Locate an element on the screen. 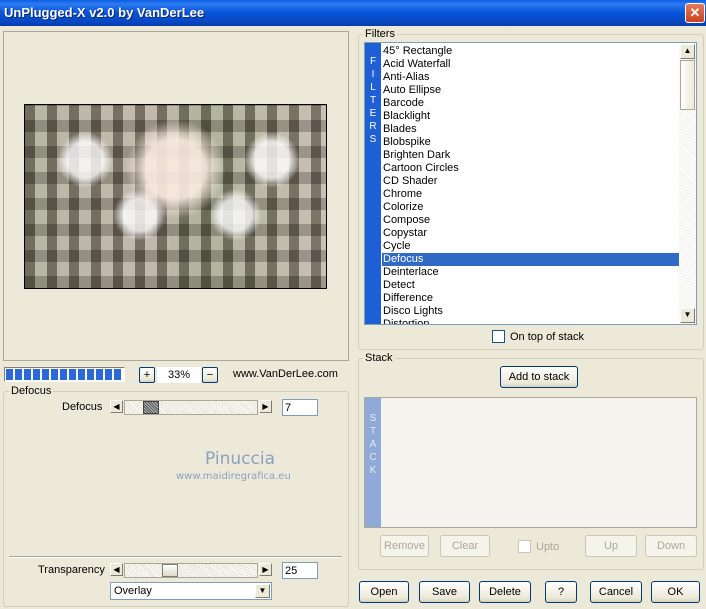 The width and height of the screenshot is (706, 609). close-button: ✕ is located at coordinates (695, 13).